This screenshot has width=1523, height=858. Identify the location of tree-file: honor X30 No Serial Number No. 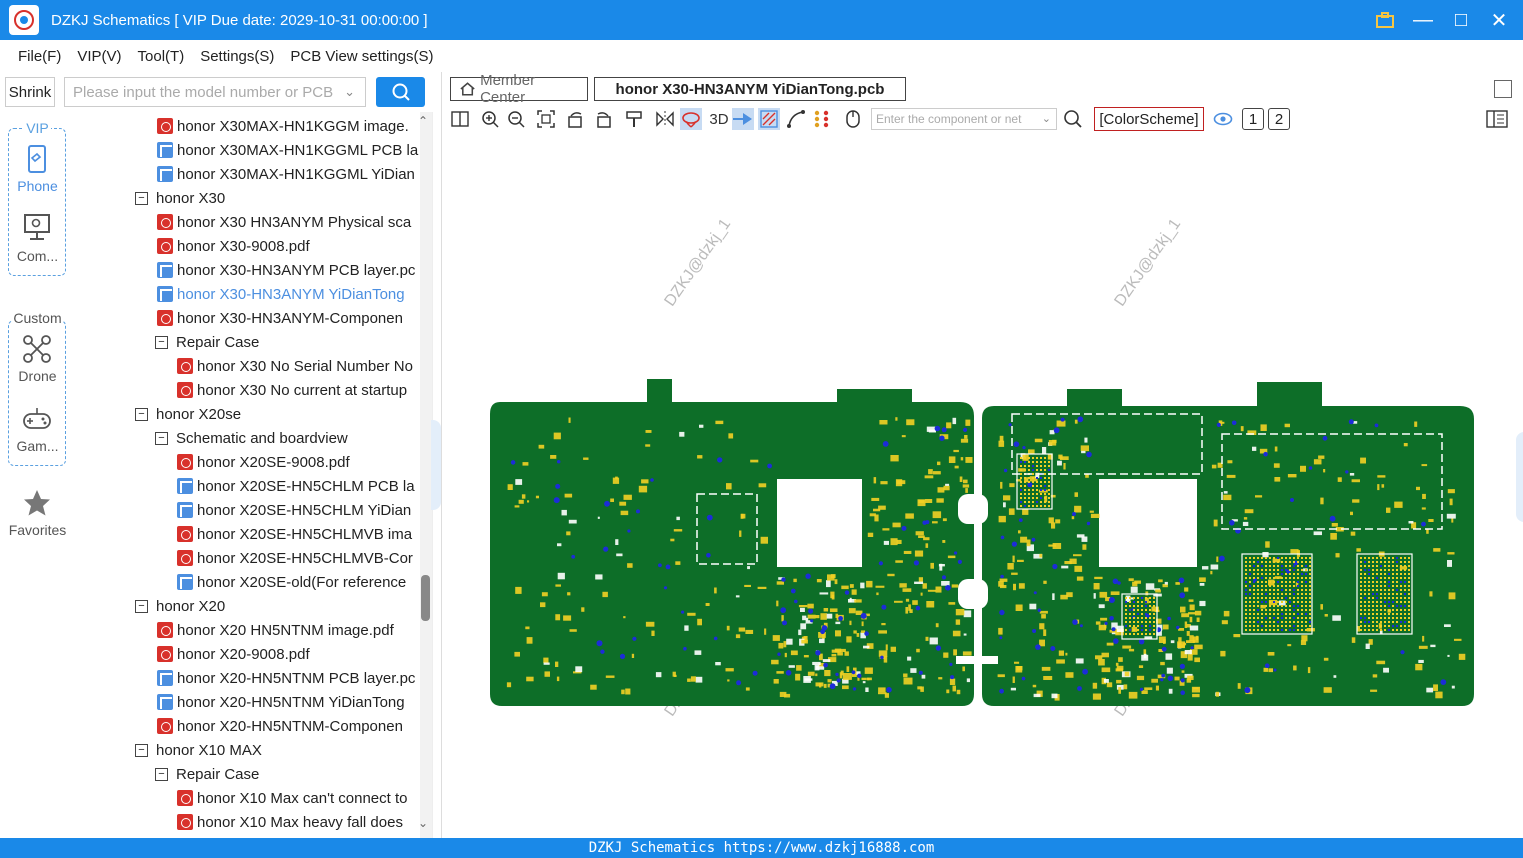
(295, 366).